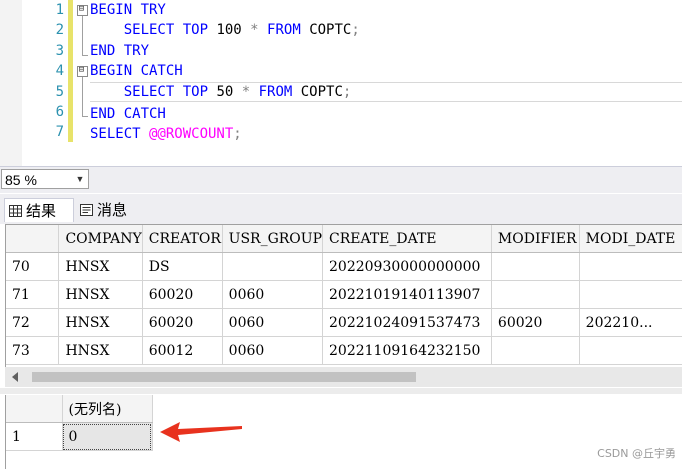 This screenshot has height=469, width=682. I want to click on zoom-value: 85 %, so click(21, 180).